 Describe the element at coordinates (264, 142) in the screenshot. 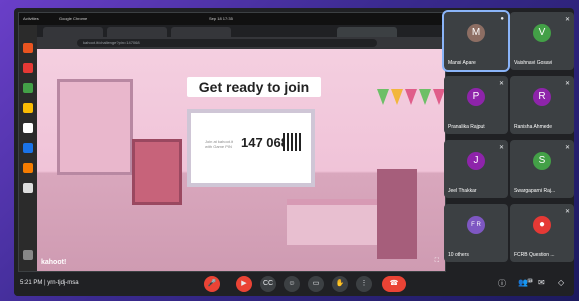

I see `game-pin: 147 068` at that location.